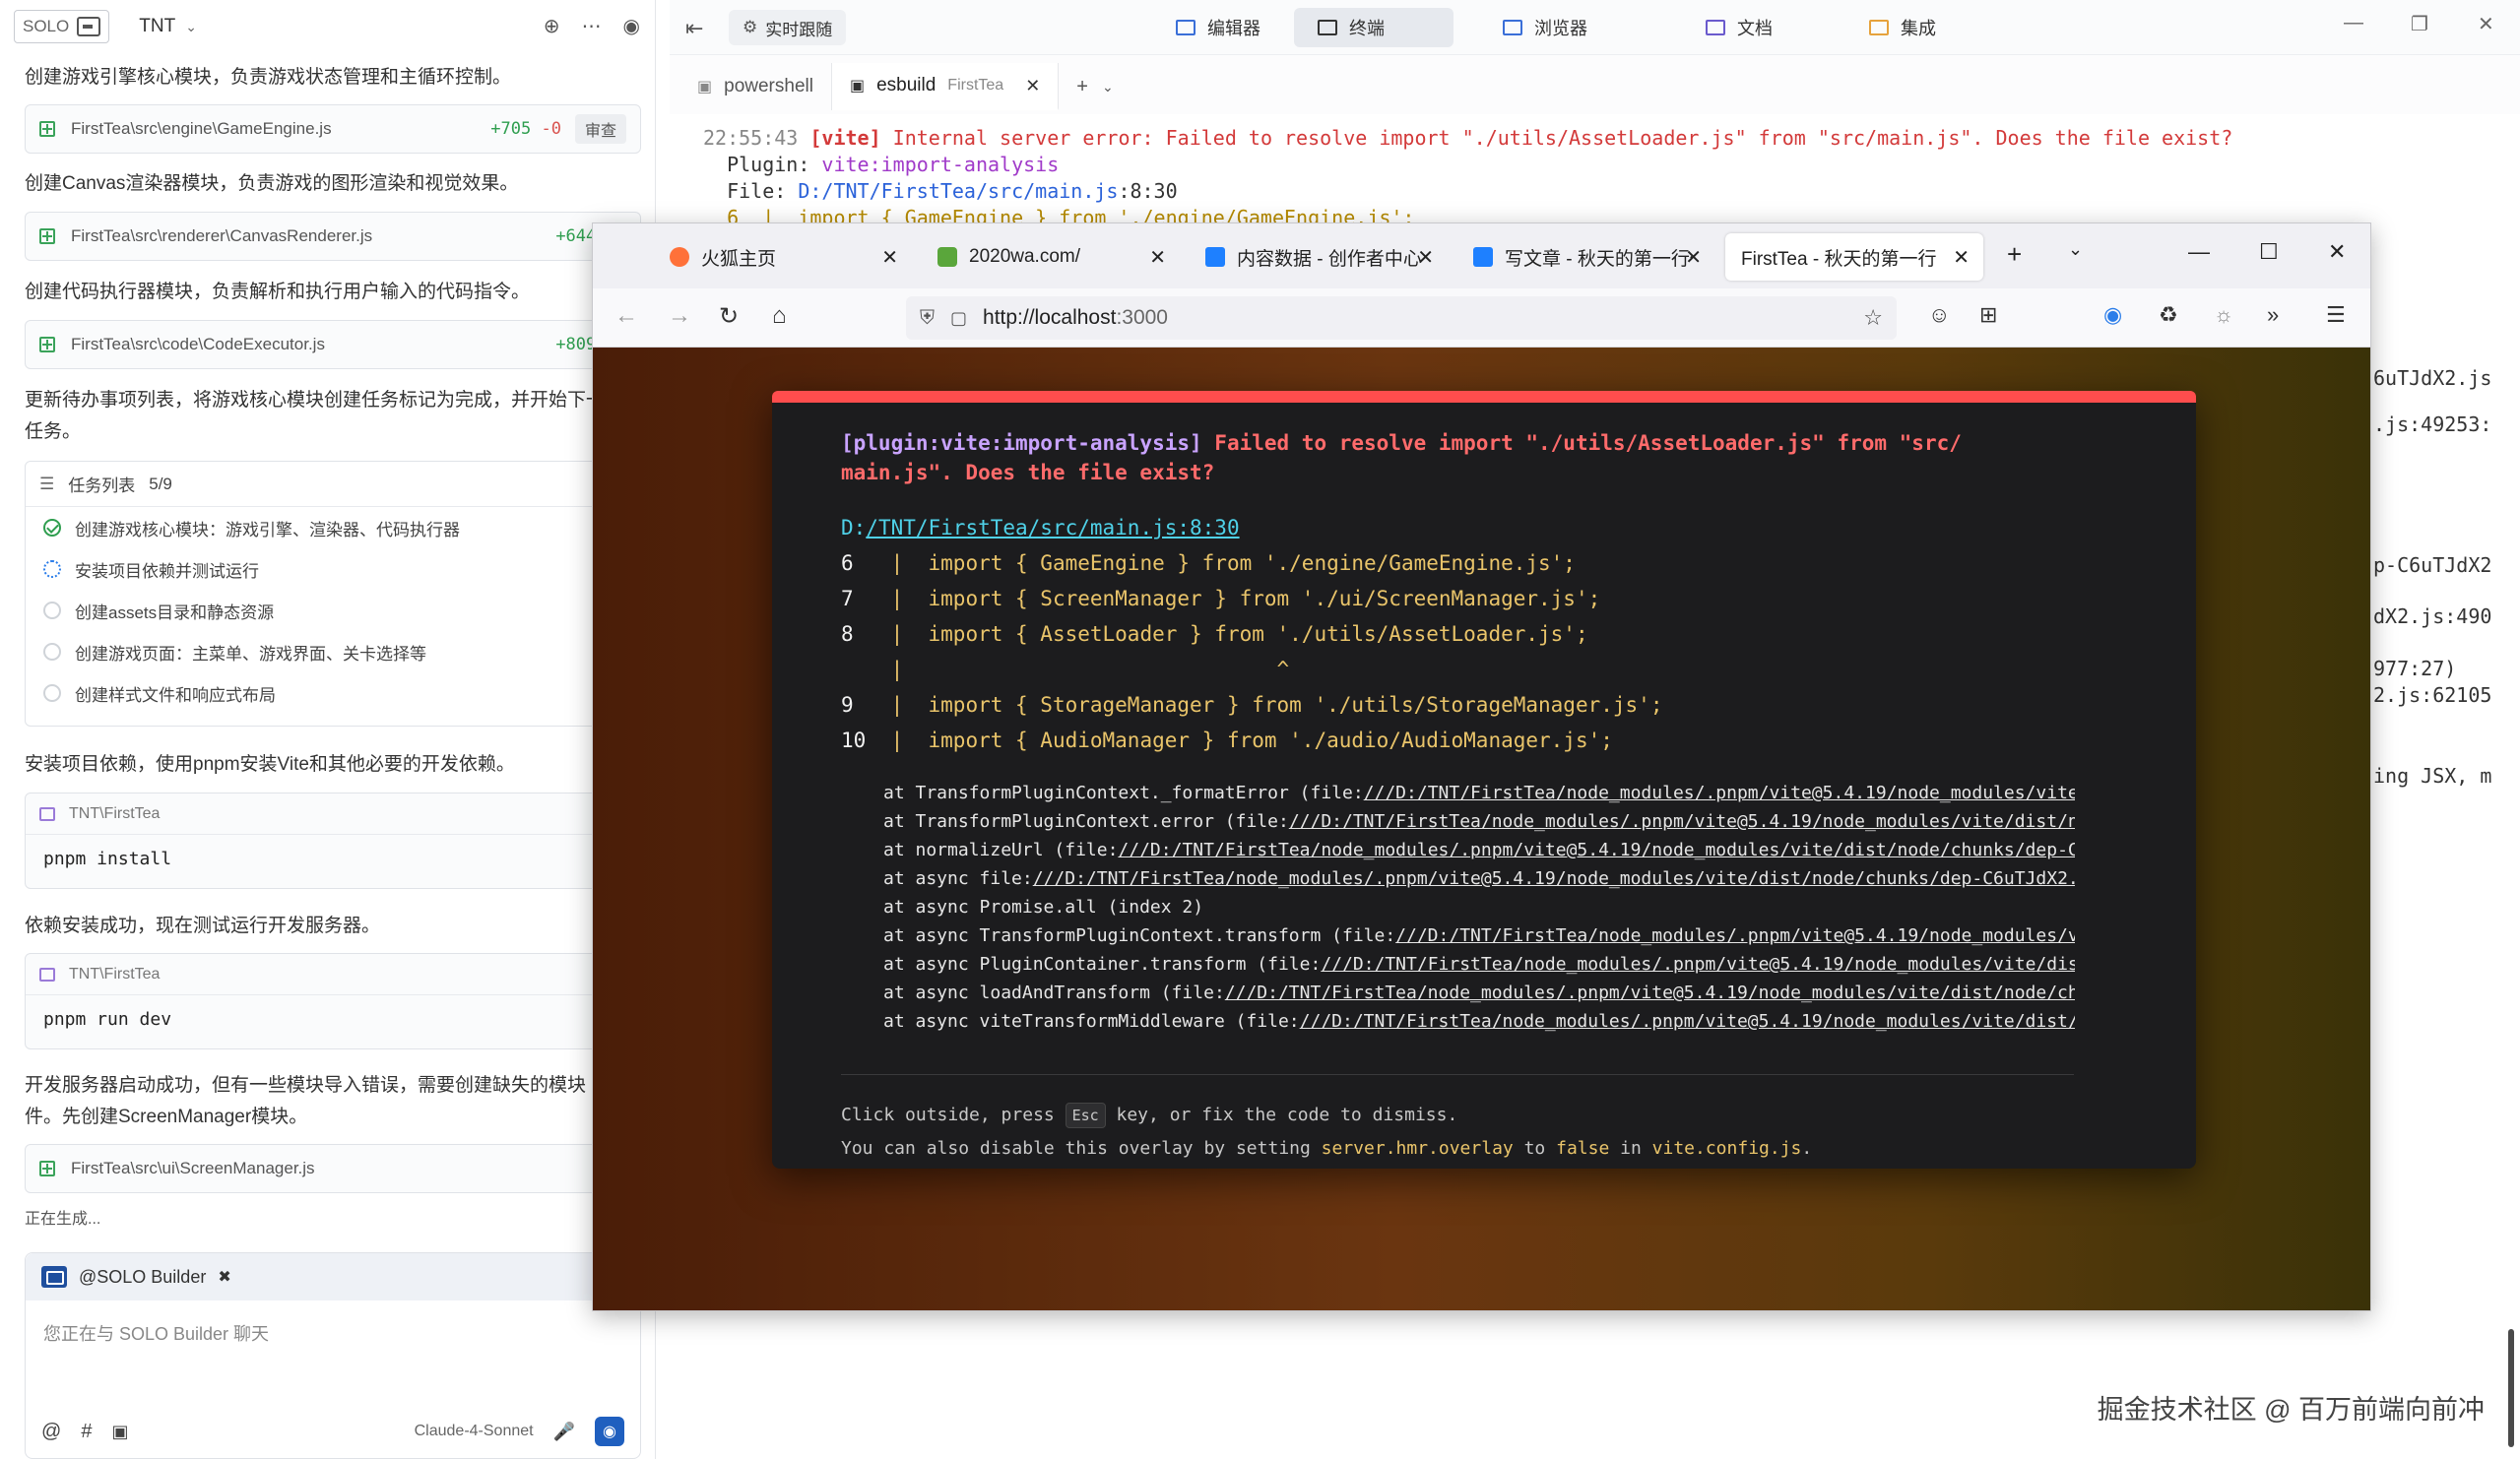 The height and width of the screenshot is (1459, 2520). Describe the element at coordinates (1233, 28) in the screenshot. I see `tab-label: 编辑器` at that location.